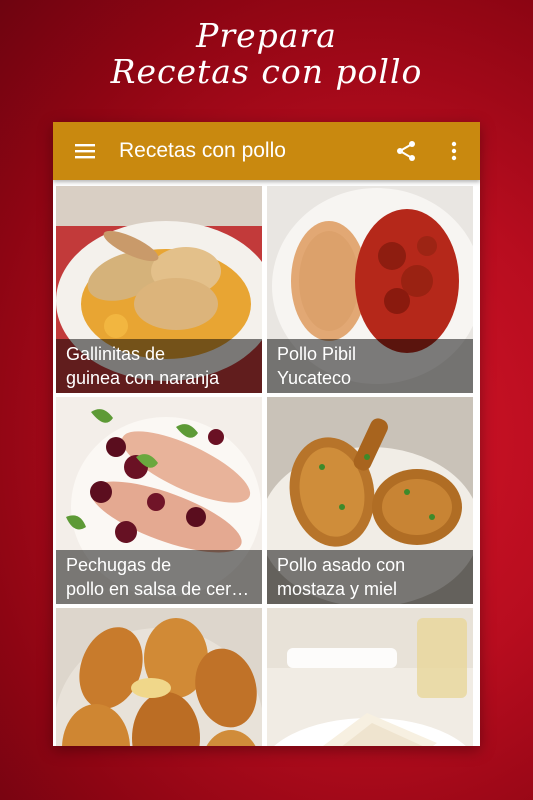 Image resolution: width=533 pixels, height=800 pixels. Describe the element at coordinates (370, 577) in the screenshot. I see `recipe-title: Pollo asado con mostaza y miel` at that location.